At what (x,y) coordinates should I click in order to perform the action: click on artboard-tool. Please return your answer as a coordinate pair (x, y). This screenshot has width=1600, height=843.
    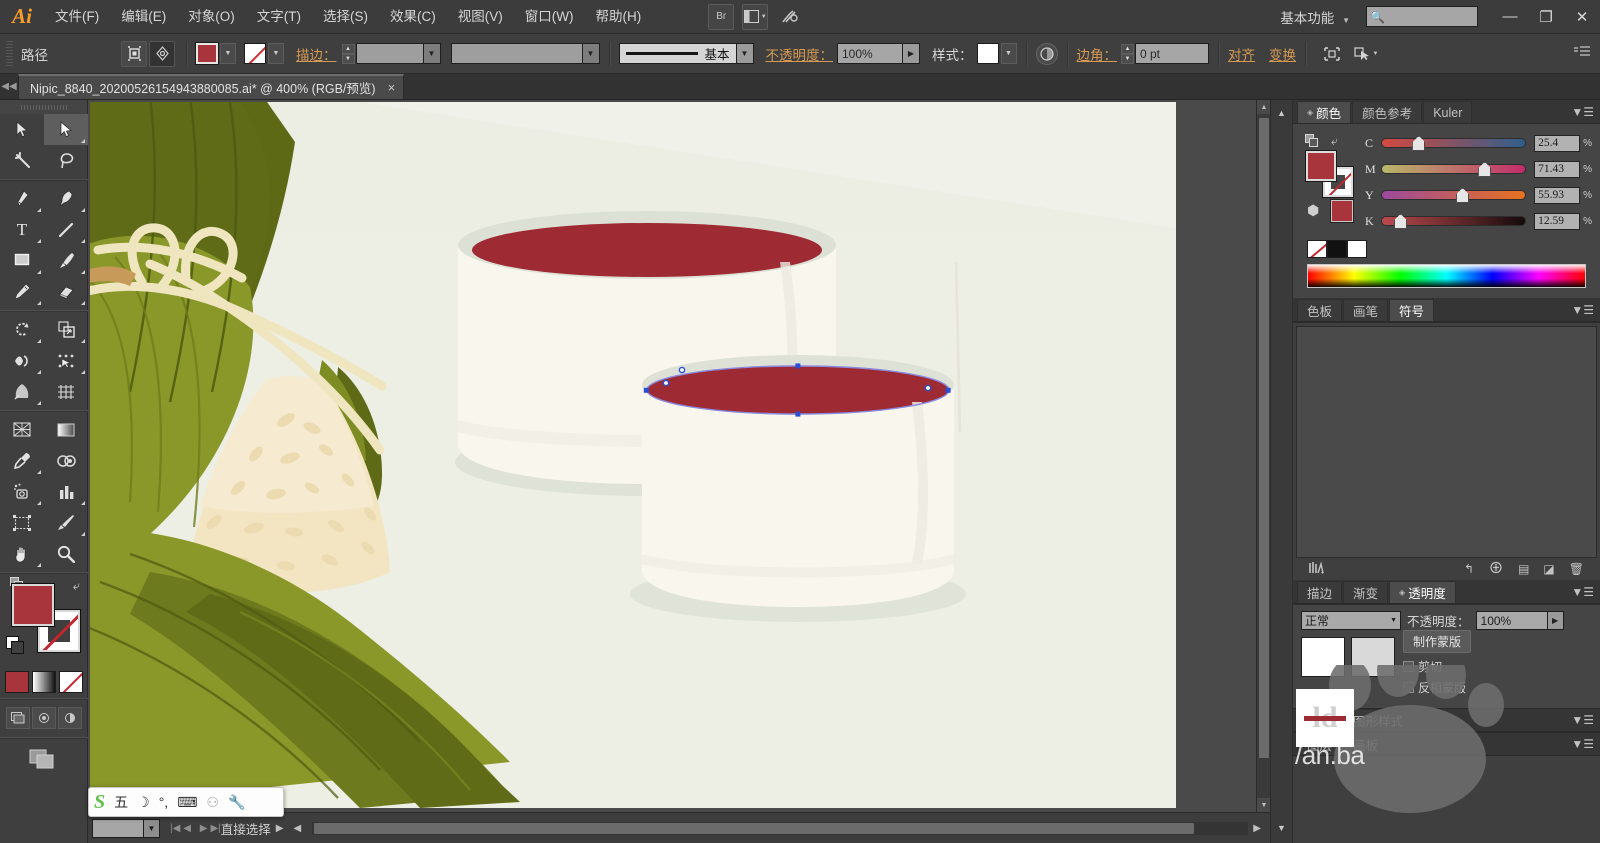
    Looking at the image, I should click on (22, 522).